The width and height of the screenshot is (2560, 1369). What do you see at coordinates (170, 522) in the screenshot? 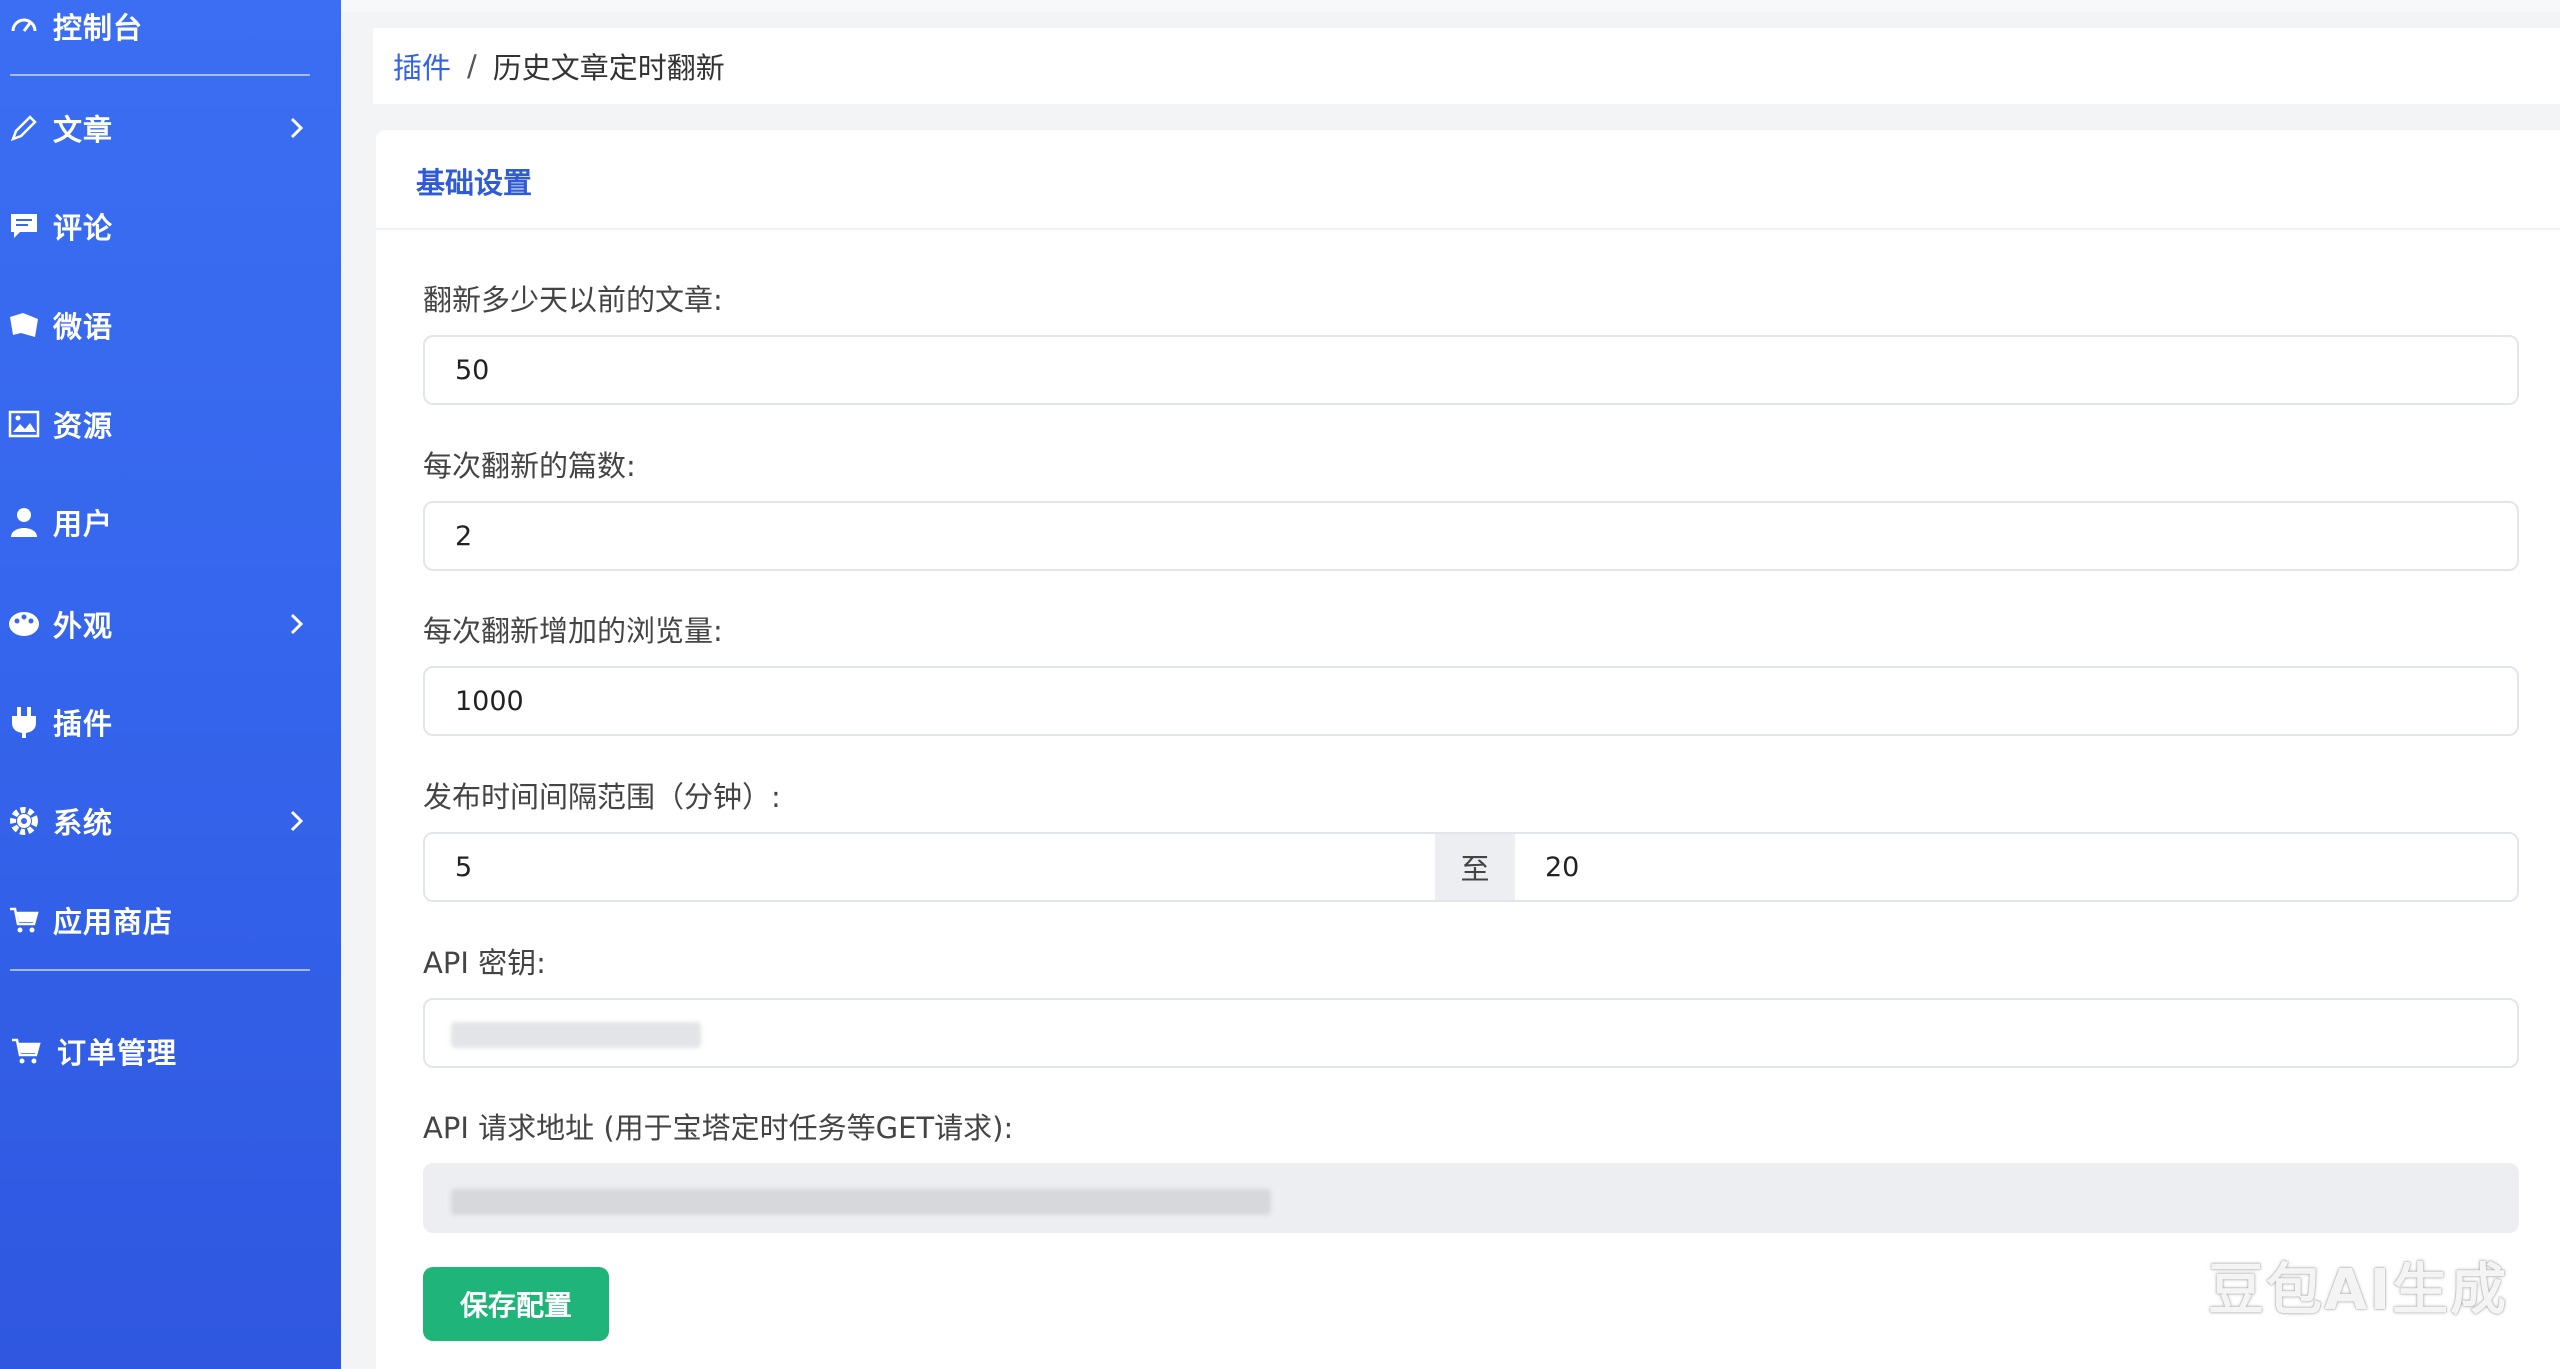
I see `sidebar-item-users: 用户` at bounding box center [170, 522].